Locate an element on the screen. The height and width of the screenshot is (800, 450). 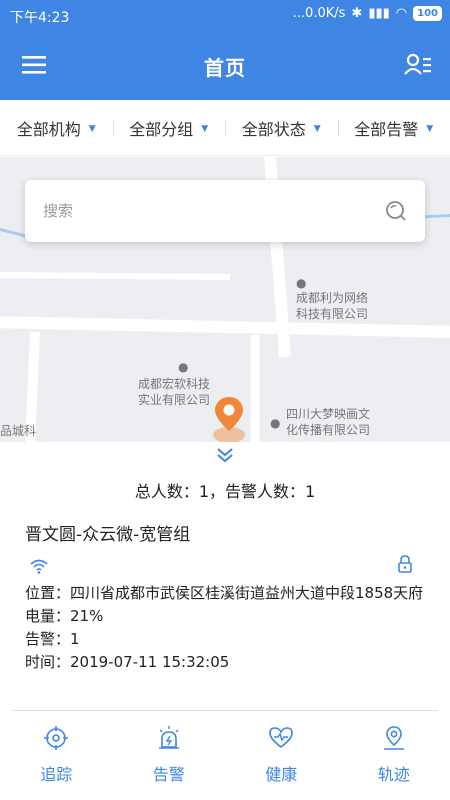
filter-organization: 全部机构 ▼ is located at coordinates (56, 128).